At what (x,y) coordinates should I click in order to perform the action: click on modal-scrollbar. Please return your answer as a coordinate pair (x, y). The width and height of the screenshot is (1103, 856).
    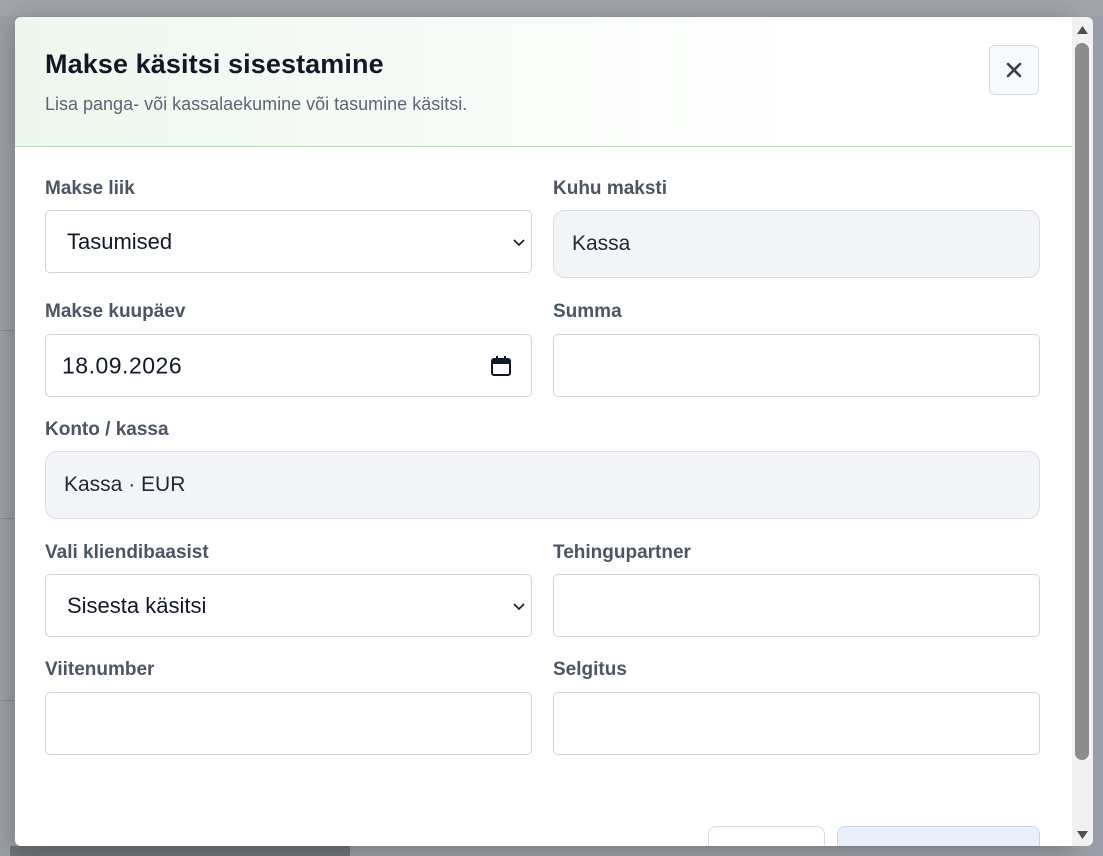
    Looking at the image, I should click on (1082, 431).